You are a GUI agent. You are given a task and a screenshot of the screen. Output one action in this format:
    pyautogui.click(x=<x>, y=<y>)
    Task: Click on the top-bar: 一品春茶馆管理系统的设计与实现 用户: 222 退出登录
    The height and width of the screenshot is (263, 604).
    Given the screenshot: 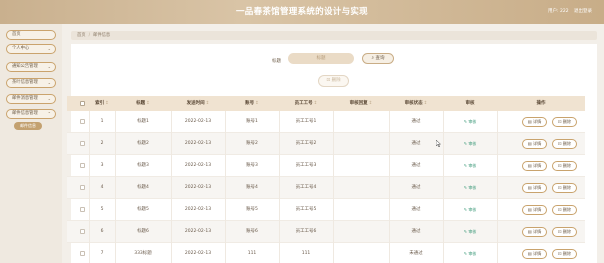 What is the action you would take?
    pyautogui.click(x=302, y=12)
    